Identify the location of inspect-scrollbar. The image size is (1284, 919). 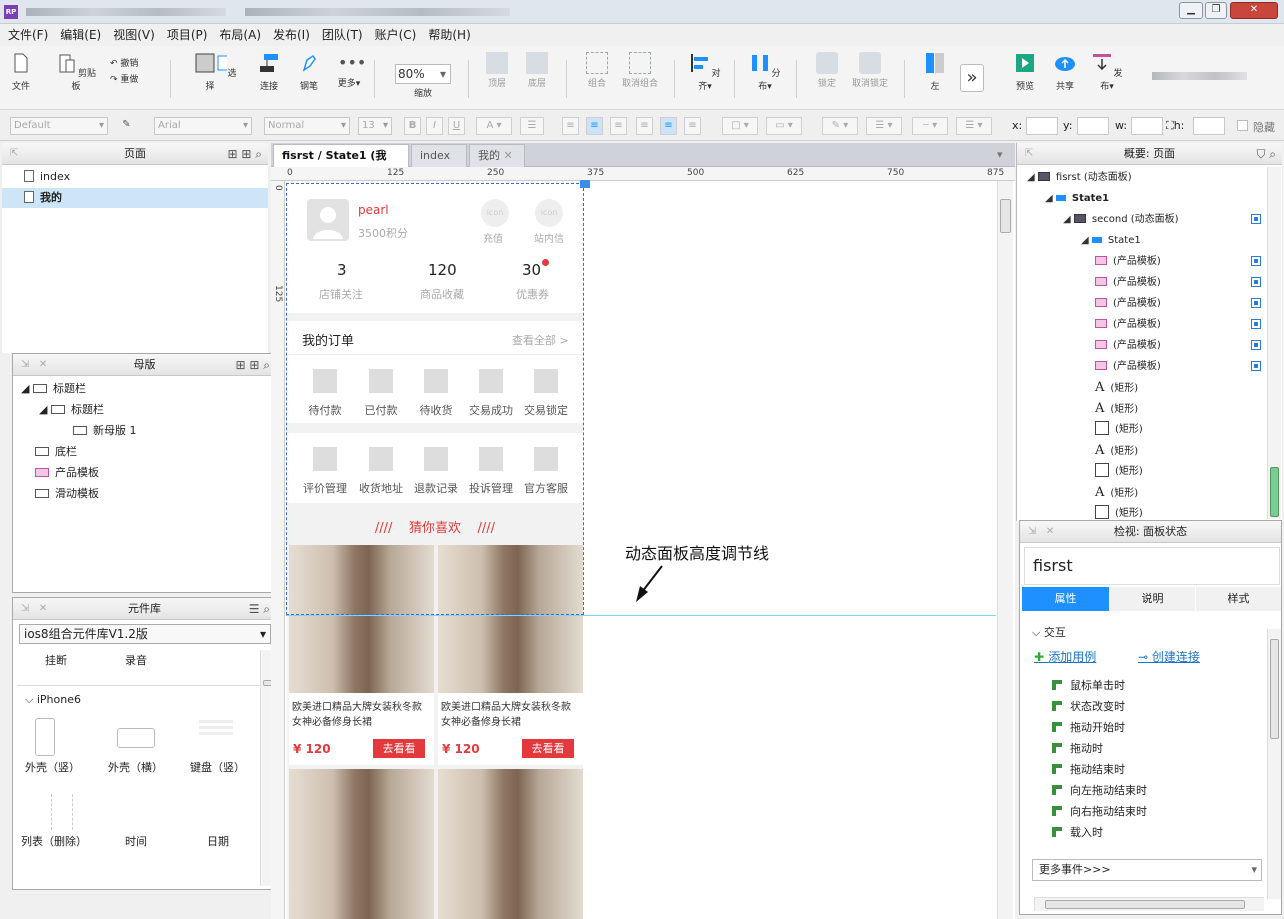
(1274, 764).